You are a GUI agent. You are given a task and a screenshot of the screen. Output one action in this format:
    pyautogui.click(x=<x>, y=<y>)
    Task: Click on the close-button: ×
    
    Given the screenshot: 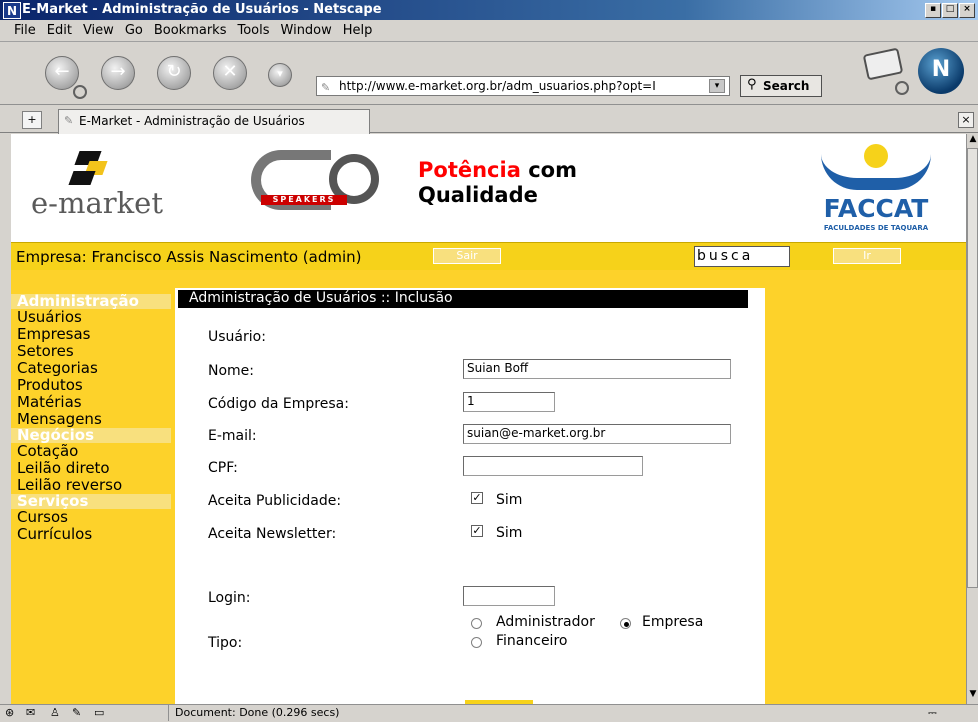 What is the action you would take?
    pyautogui.click(x=967, y=10)
    